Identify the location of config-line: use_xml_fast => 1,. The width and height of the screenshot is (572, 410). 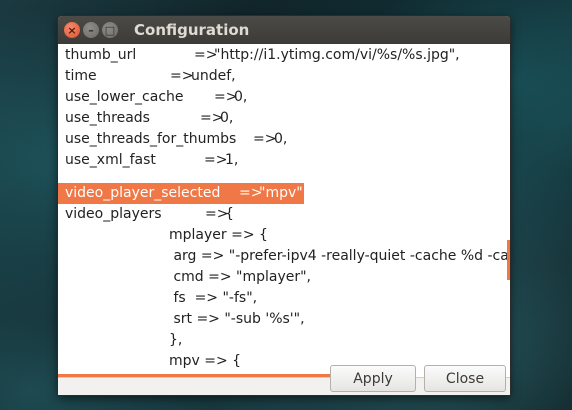
(151, 160).